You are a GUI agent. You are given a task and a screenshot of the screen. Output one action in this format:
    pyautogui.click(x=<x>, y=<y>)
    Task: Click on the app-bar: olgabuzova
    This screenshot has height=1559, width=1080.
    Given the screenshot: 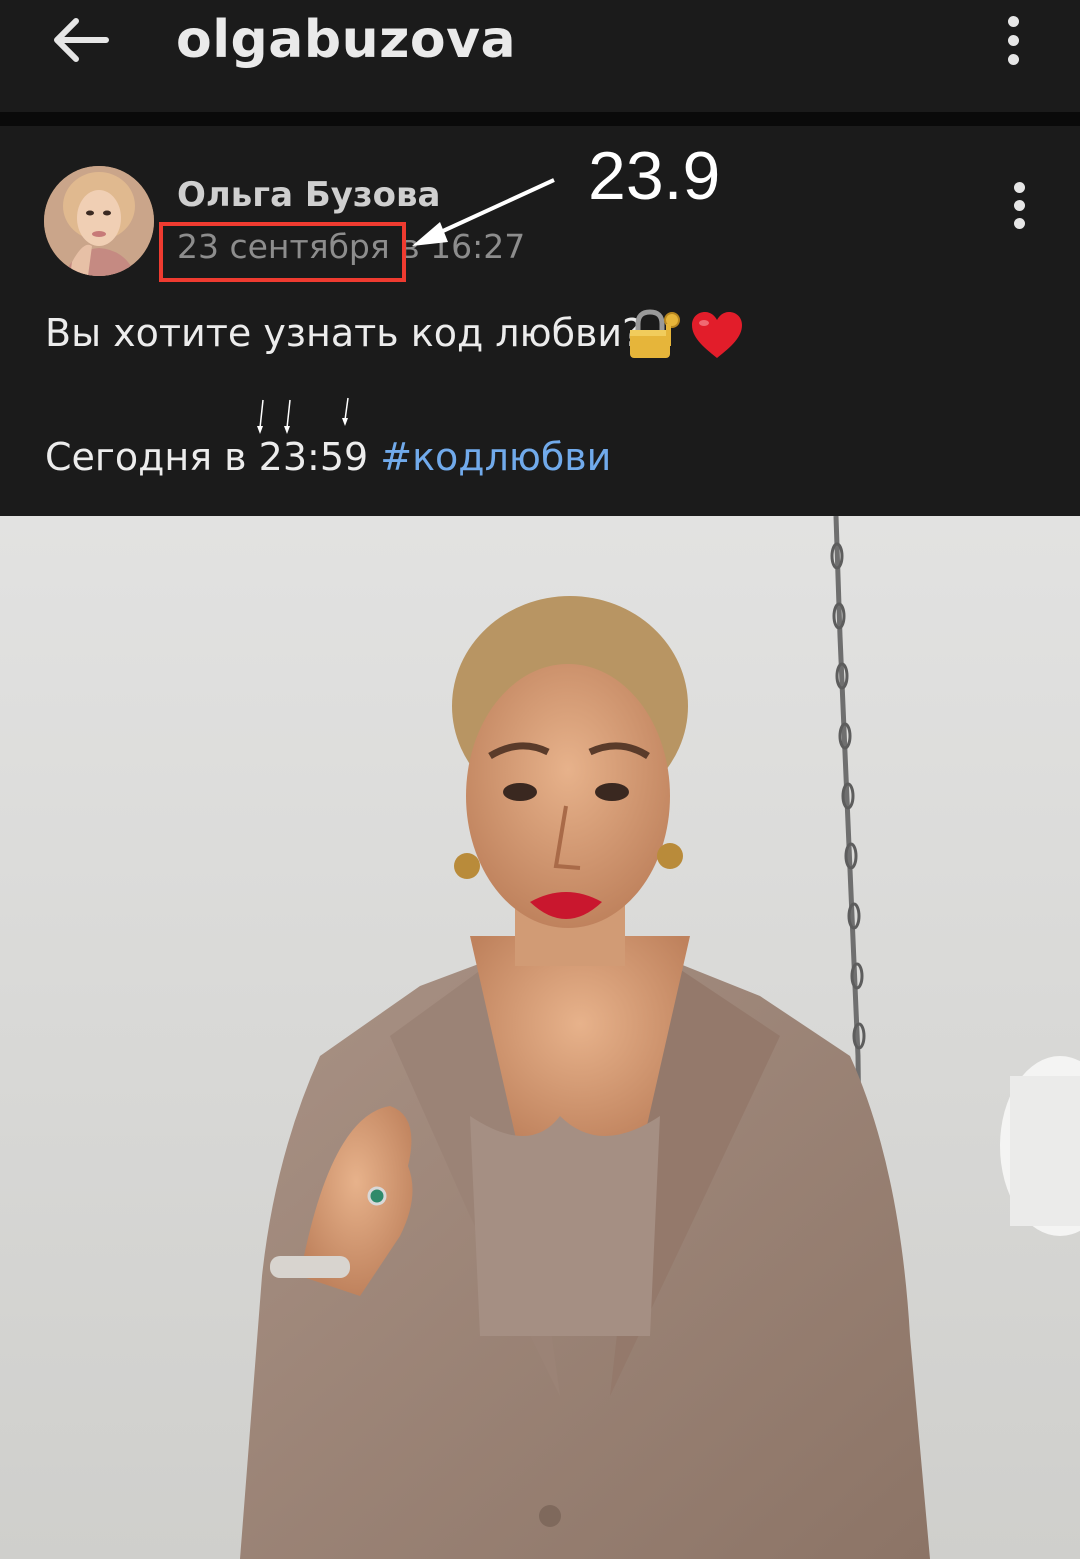 What is the action you would take?
    pyautogui.click(x=540, y=56)
    